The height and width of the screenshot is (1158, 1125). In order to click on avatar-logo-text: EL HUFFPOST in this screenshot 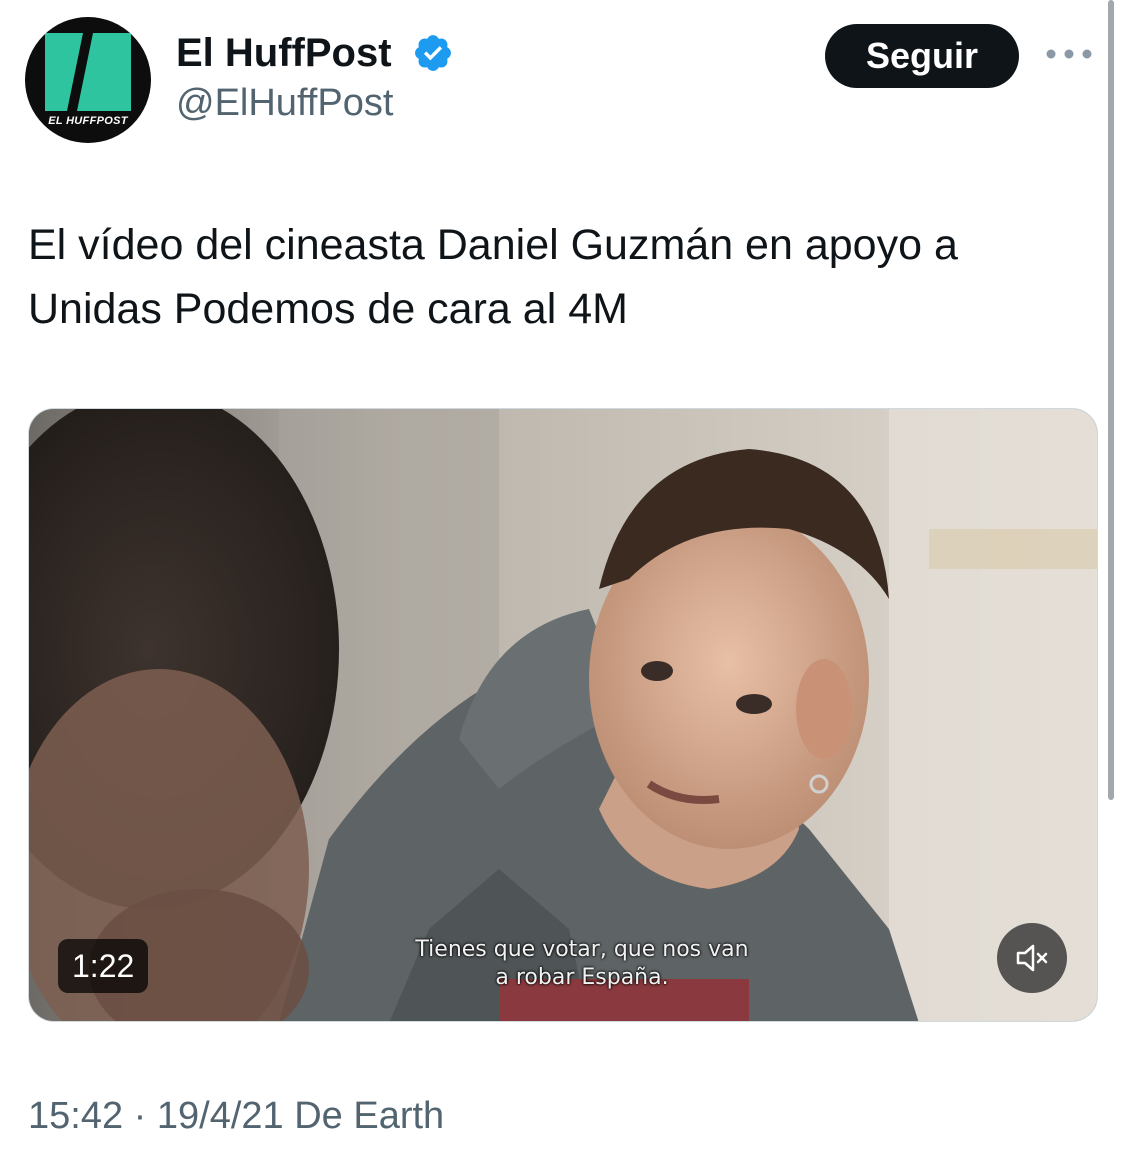, I will do `click(88, 121)`.